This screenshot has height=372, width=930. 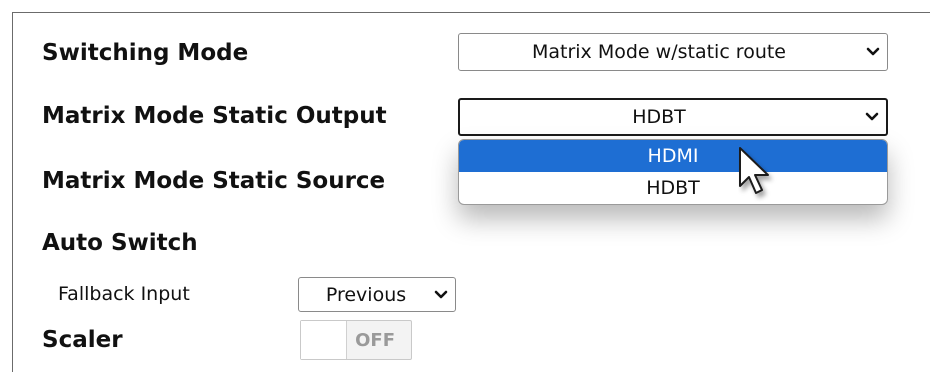 I want to click on scaler-toggle: OFF, so click(x=356, y=340).